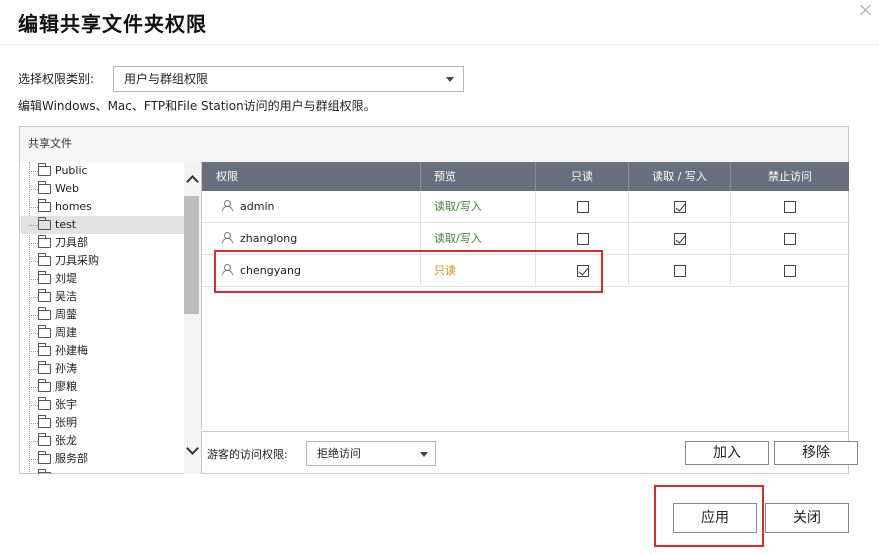 The width and height of the screenshot is (879, 555). Describe the element at coordinates (434, 144) in the screenshot. I see `panel-header: 共享文件` at that location.